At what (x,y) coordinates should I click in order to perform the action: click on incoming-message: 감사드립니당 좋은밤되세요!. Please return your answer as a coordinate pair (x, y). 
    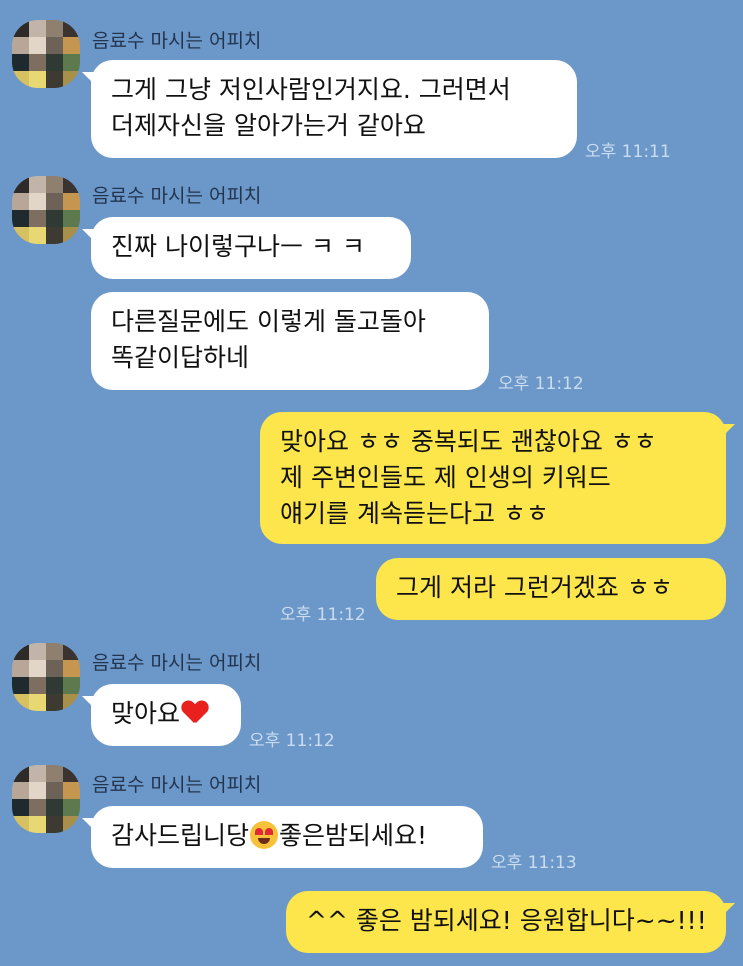
    Looking at the image, I should click on (282, 837).